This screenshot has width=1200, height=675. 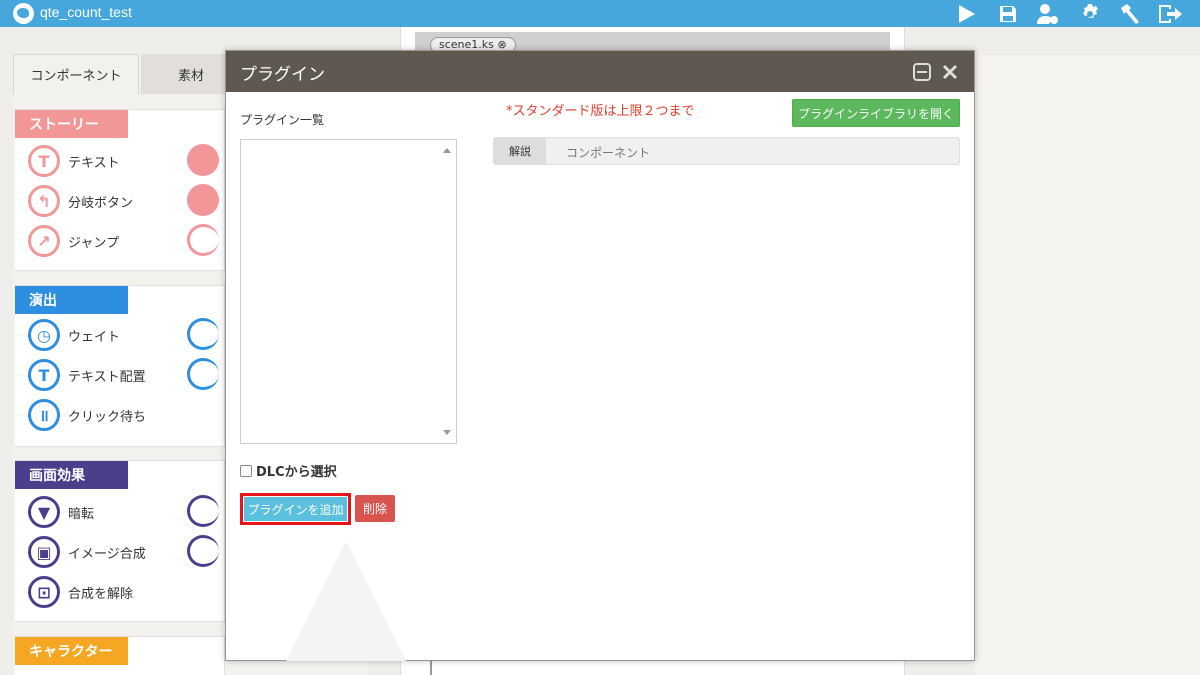 I want to click on component-click-wait: ॥ クリック待ち, so click(x=87, y=415).